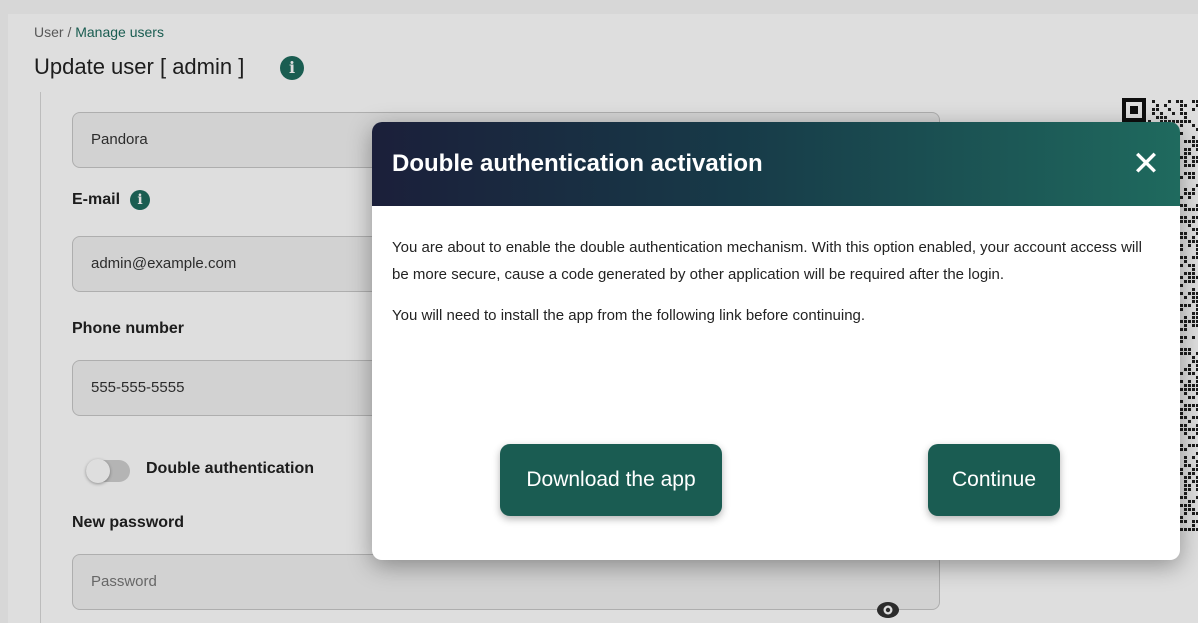 The height and width of the screenshot is (623, 1198). What do you see at coordinates (577, 163) in the screenshot?
I see `modal-title: Double authentication activation` at bounding box center [577, 163].